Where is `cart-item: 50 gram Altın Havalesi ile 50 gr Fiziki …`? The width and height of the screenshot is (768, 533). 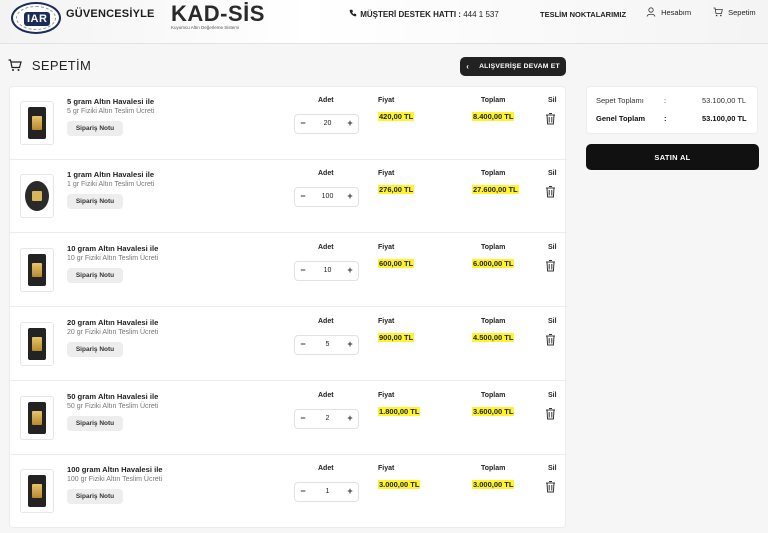 cart-item: 50 gram Altın Havalesi ile 50 gr Fiziki … is located at coordinates (288, 418).